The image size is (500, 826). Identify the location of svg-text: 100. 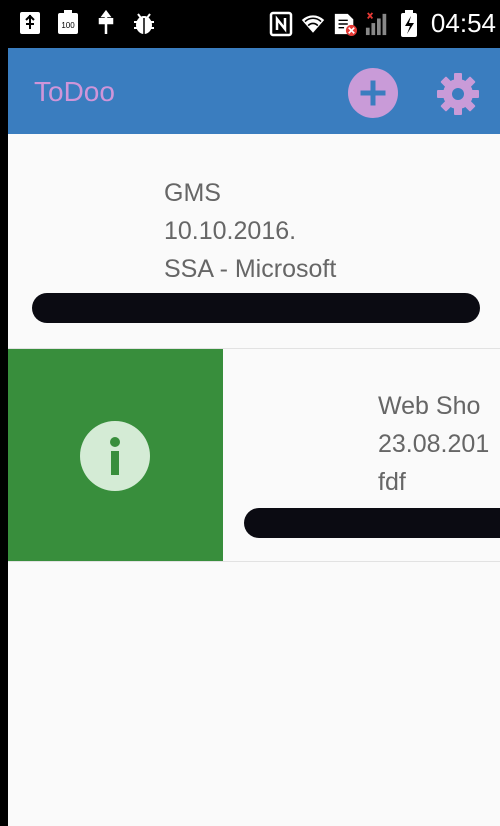
(68, 25).